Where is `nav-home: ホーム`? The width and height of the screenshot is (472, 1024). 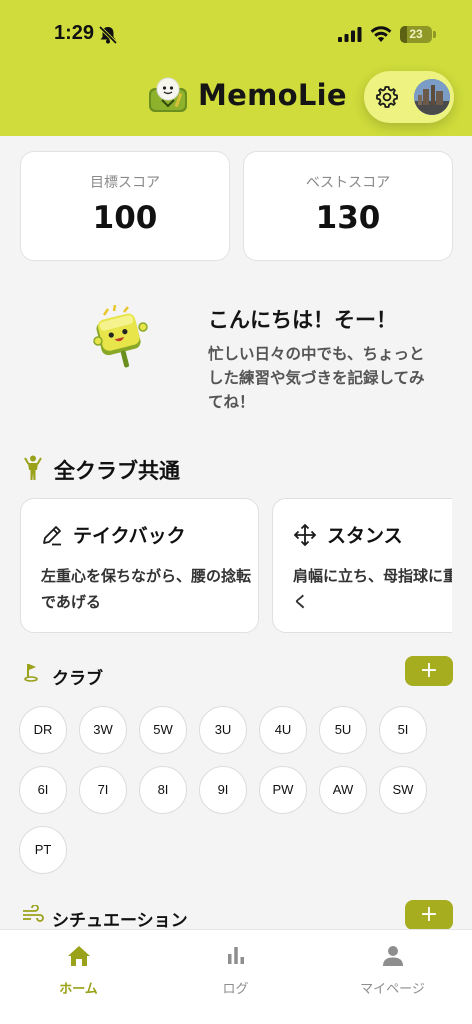
nav-home: ホーム is located at coordinates (78, 977).